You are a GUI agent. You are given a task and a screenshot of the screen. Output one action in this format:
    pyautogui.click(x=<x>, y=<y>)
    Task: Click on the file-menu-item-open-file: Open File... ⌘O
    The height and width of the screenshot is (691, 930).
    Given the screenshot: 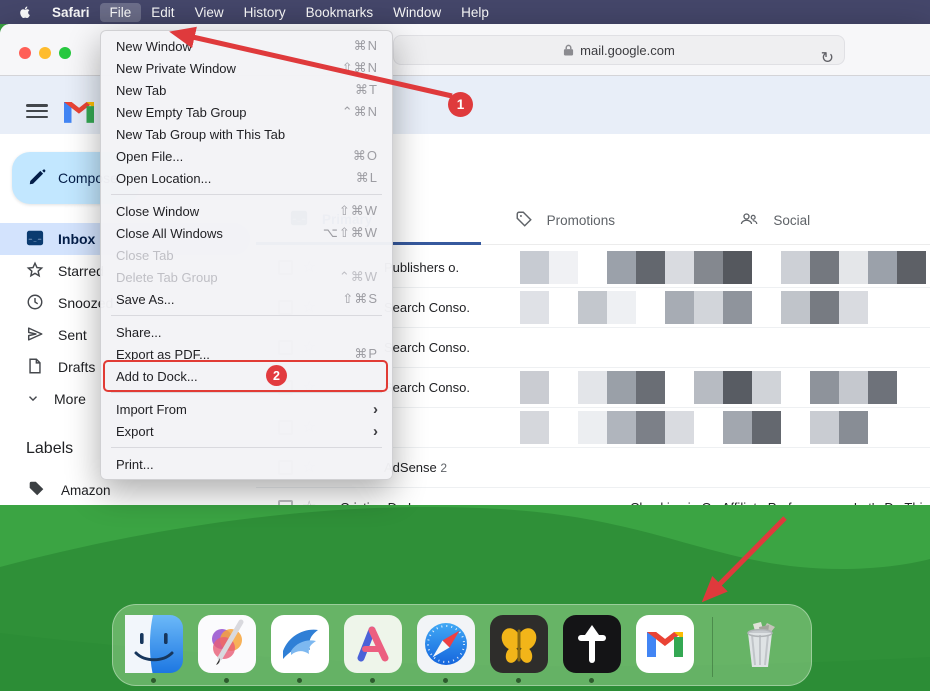 What is the action you would take?
    pyautogui.click(x=246, y=156)
    